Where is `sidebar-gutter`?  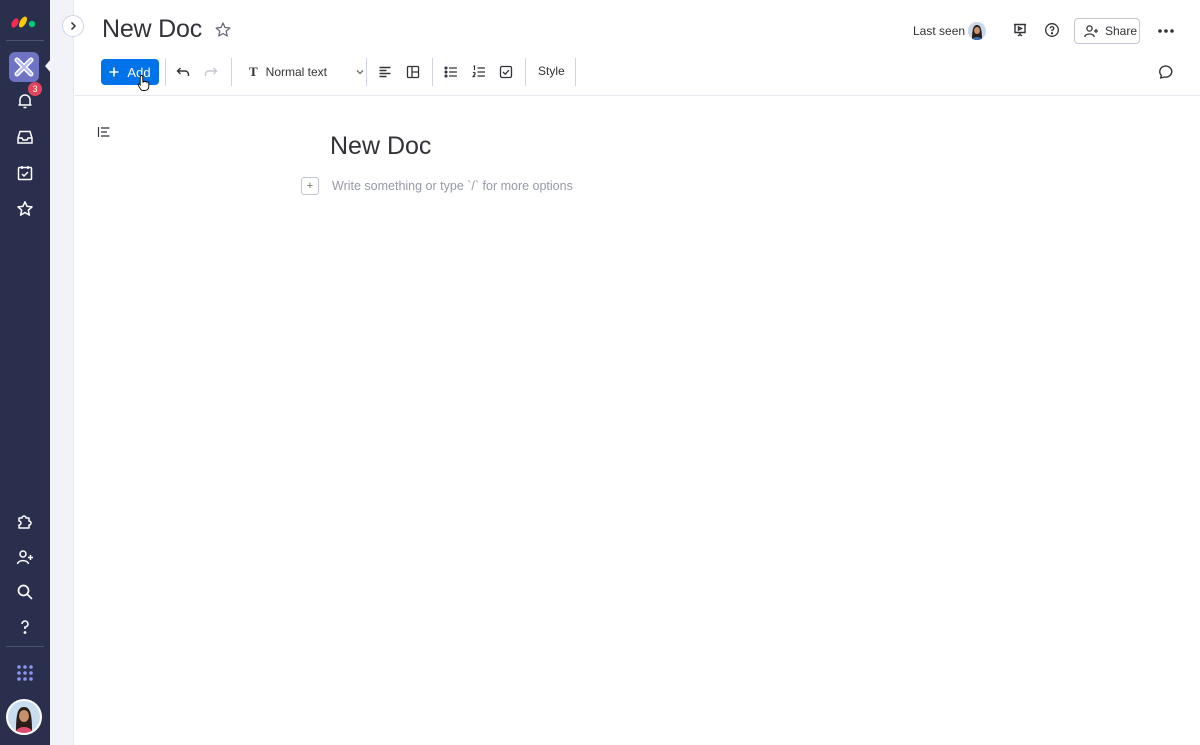 sidebar-gutter is located at coordinates (62, 372).